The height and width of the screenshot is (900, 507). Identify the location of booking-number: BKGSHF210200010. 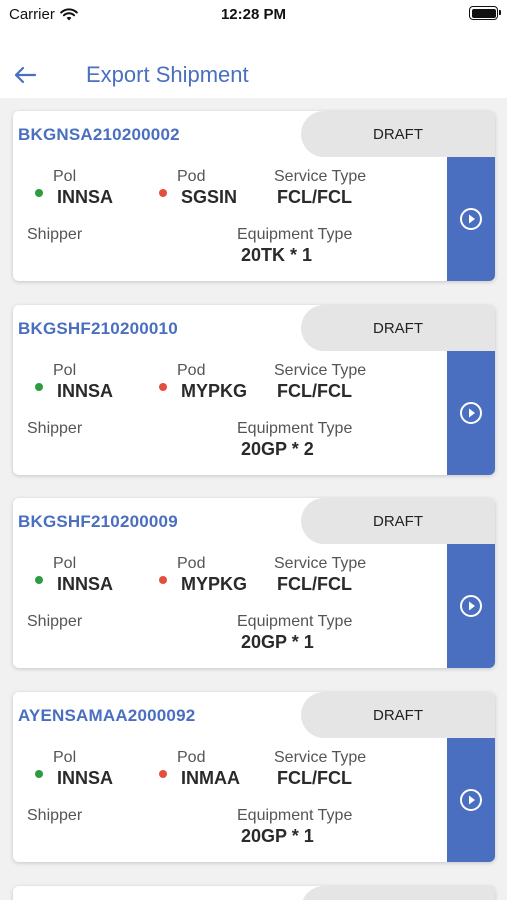
(98, 328).